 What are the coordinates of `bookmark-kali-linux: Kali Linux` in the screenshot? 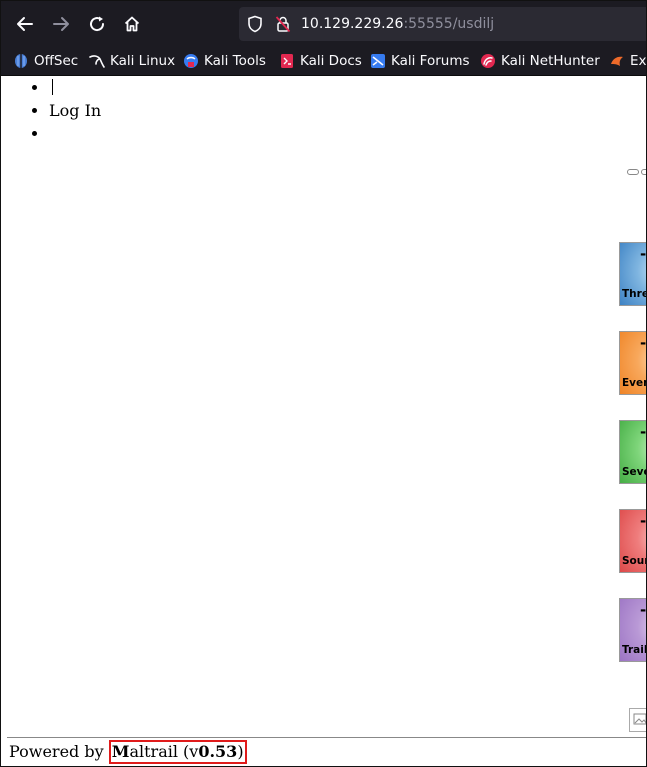 It's located at (132, 61).